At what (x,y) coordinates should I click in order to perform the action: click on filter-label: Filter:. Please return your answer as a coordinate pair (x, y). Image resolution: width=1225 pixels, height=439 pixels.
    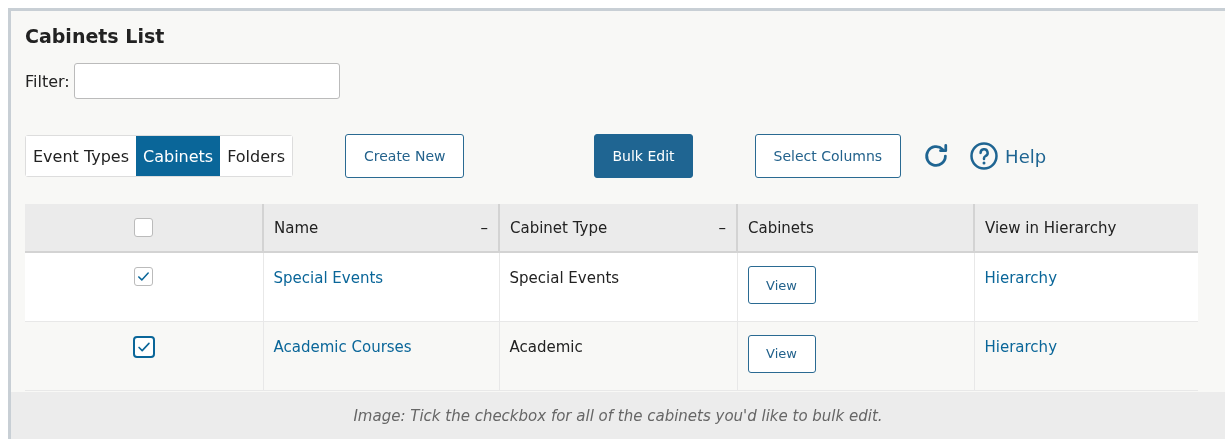
    Looking at the image, I should click on (47, 81).